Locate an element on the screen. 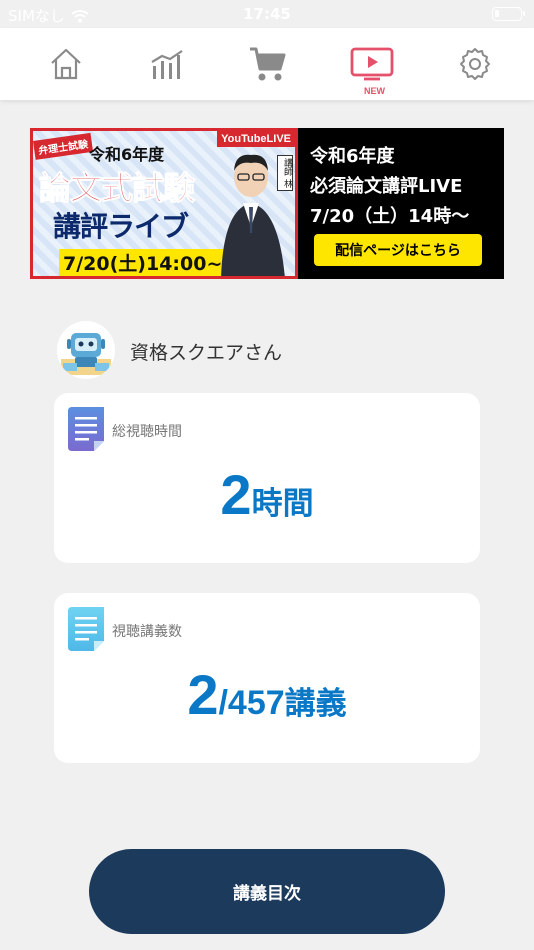  nav-video: NEW is located at coordinates (372, 69).